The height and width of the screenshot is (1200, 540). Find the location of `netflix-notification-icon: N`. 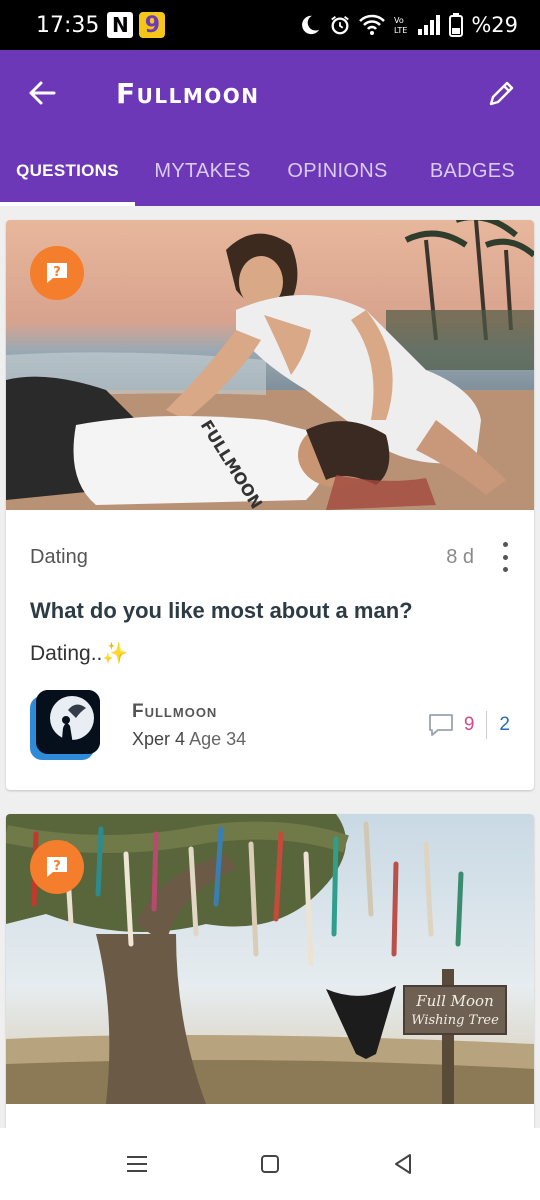

netflix-notification-icon: N is located at coordinates (120, 25).